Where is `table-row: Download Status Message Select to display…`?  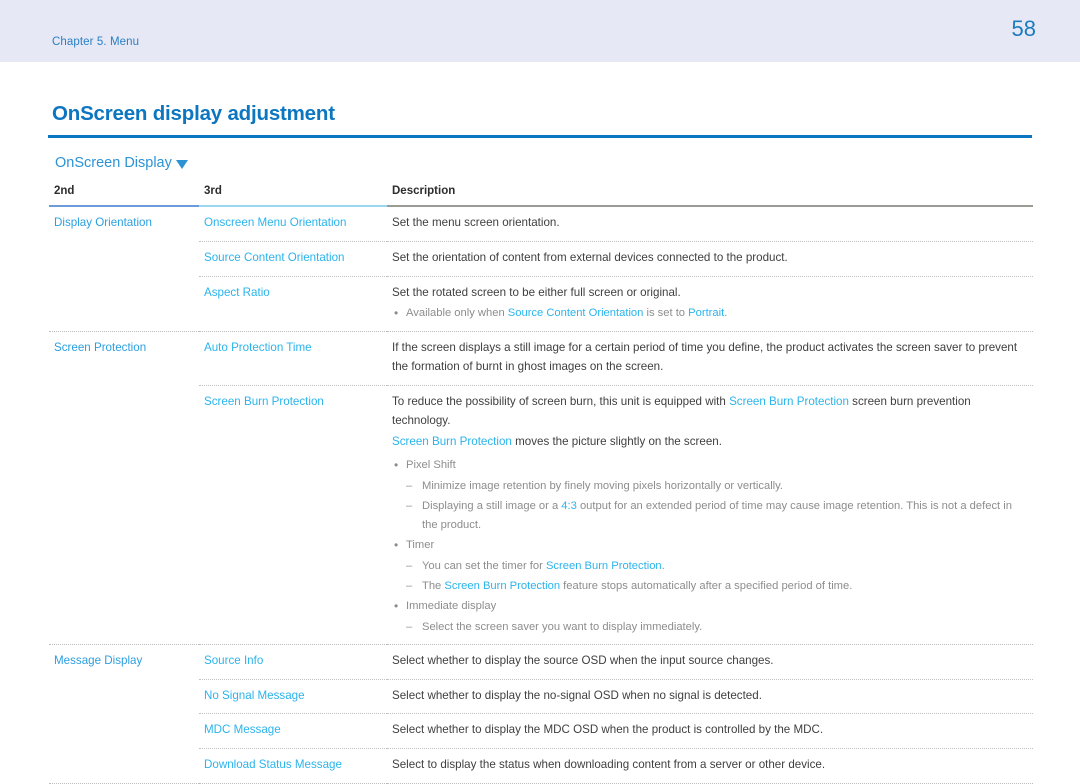 table-row: Download Status Message Select to display… is located at coordinates (541, 766).